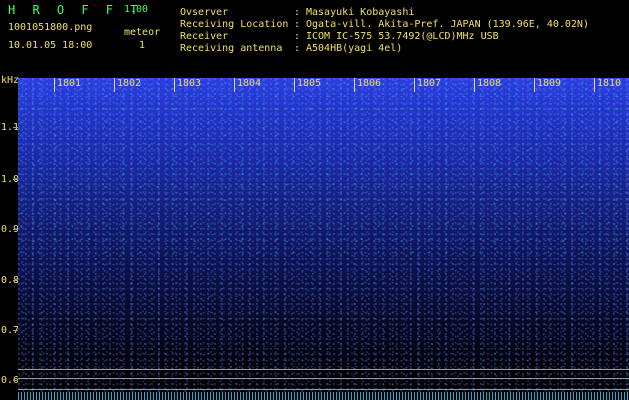 This screenshot has height=400, width=629. Describe the element at coordinates (10, 179) in the screenshot. I see `y-tick-label: 1.0` at that location.